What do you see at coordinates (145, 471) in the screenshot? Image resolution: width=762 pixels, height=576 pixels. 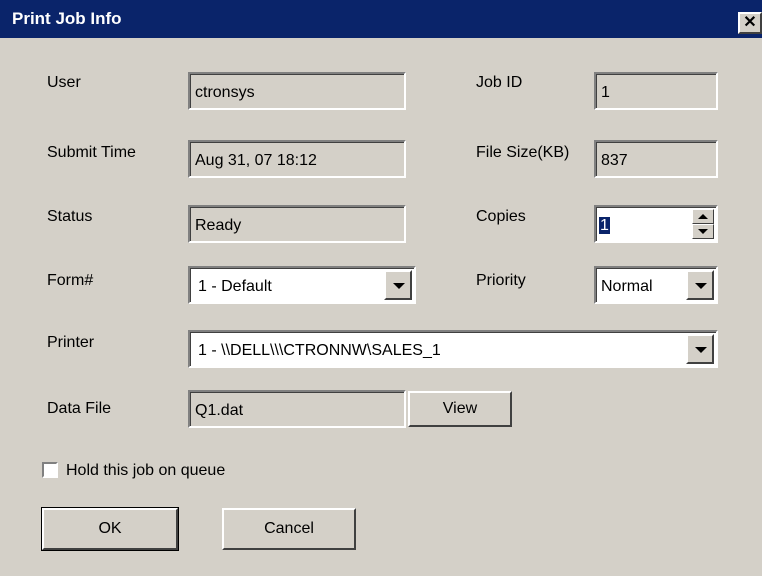 I see `hold-job-label: Hold this job on queue` at bounding box center [145, 471].